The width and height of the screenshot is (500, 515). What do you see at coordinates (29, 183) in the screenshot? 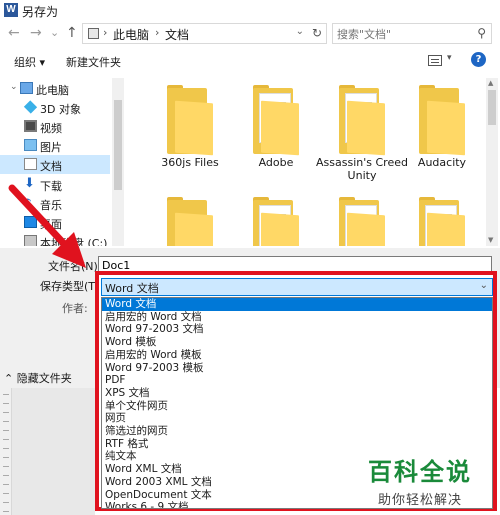
I see `downloads-icon: ⬇` at bounding box center [29, 183].